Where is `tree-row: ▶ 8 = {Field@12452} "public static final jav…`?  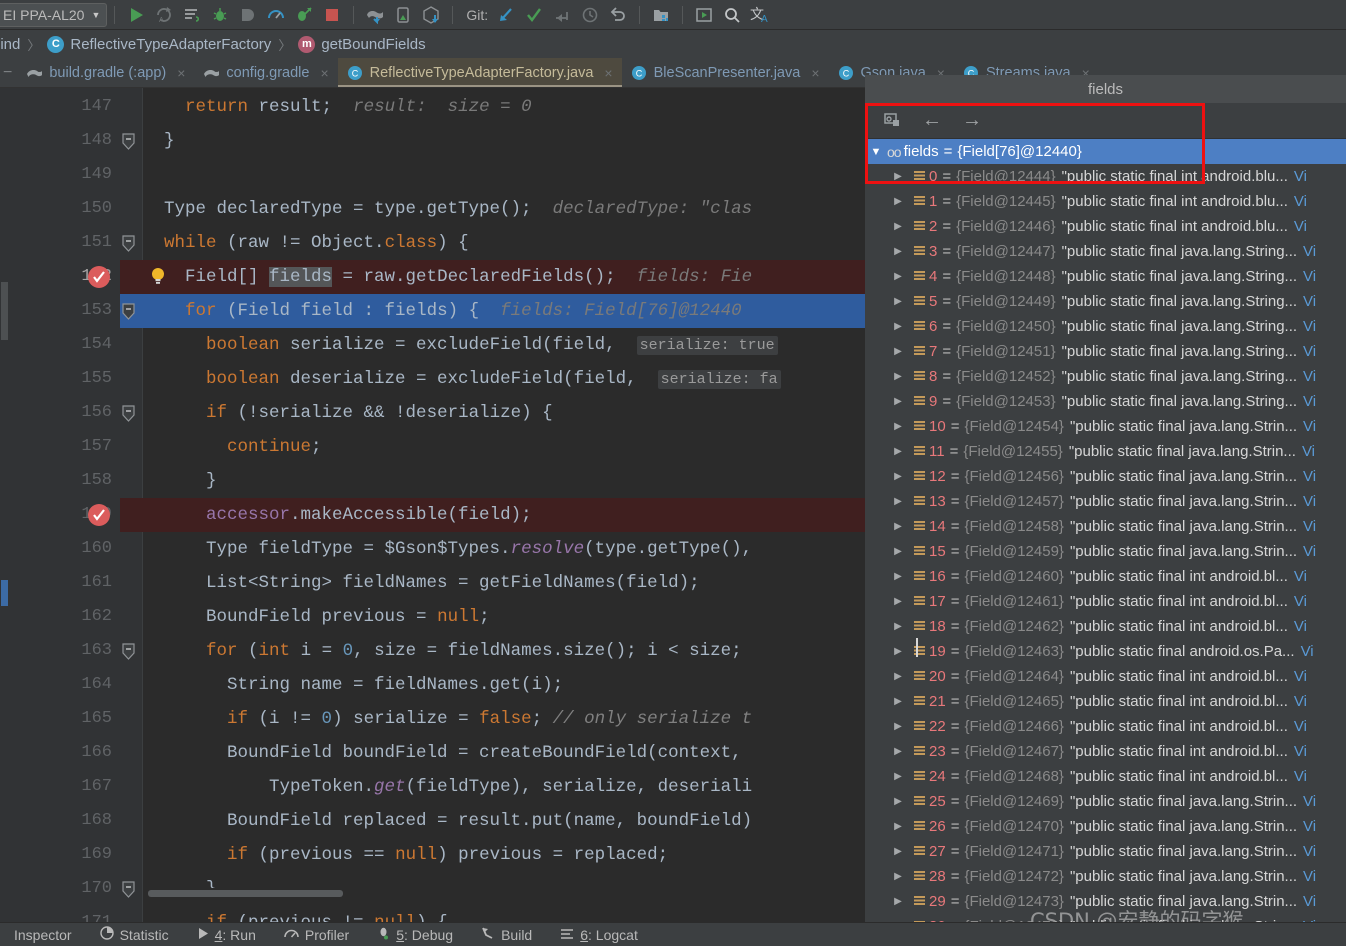 tree-row: ▶ 8 = {Field@12452} "public static final jav… is located at coordinates (1105, 376).